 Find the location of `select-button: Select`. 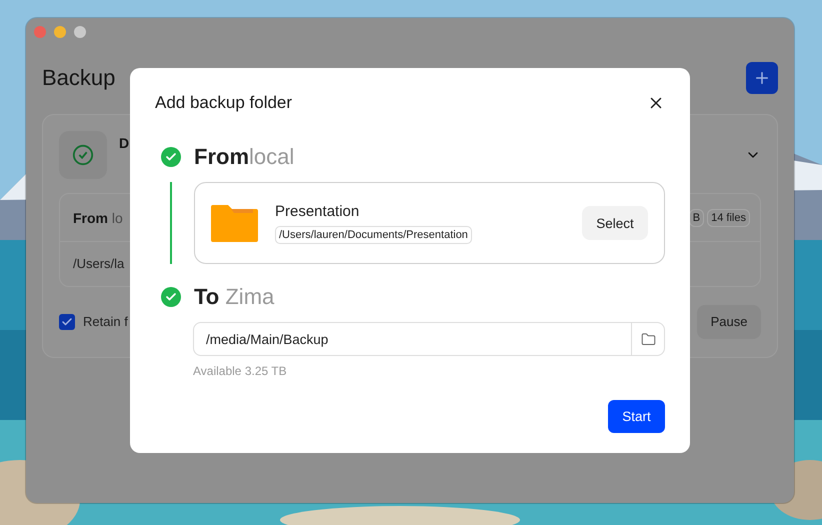

select-button: Select is located at coordinates (615, 223).